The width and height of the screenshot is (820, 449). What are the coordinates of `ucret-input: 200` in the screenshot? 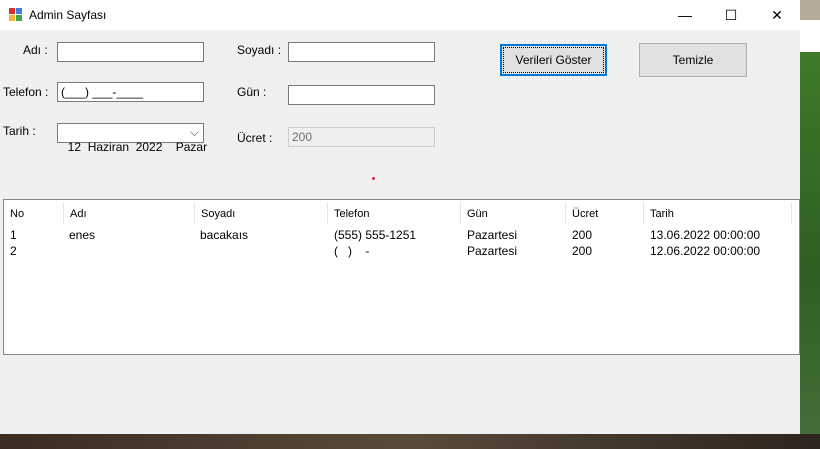 It's located at (361, 137).